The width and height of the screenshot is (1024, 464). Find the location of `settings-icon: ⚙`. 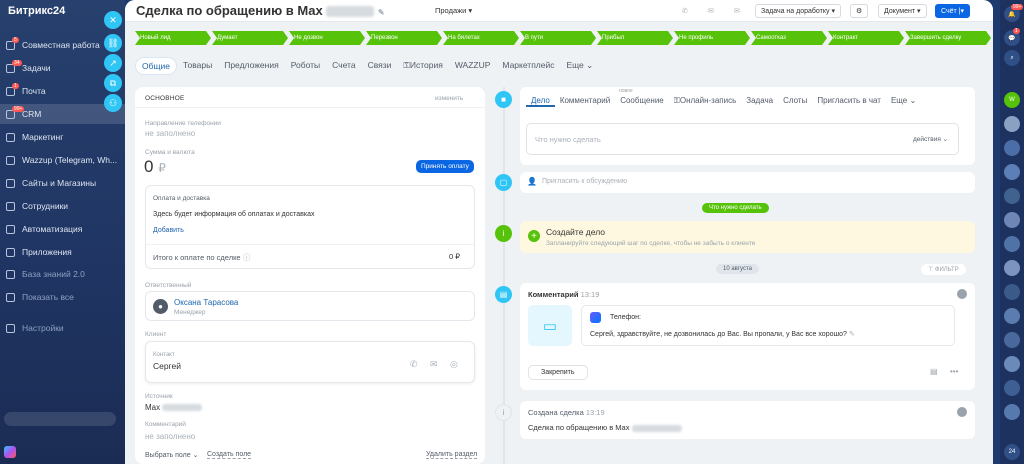

settings-icon: ⚙ is located at coordinates (859, 11).